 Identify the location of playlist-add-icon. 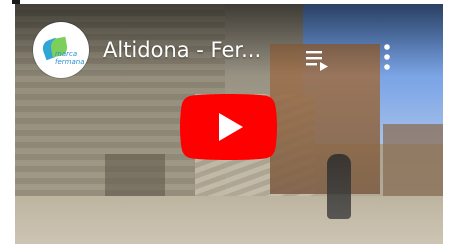
(318, 60).